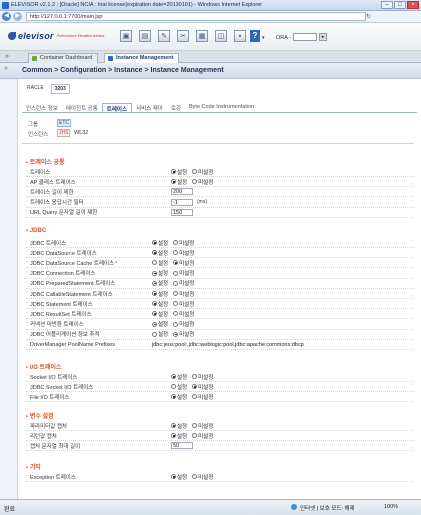 This screenshot has width=421, height=515. What do you see at coordinates (64, 133) in the screenshot?
I see `instance-value: JHS` at bounding box center [64, 133].